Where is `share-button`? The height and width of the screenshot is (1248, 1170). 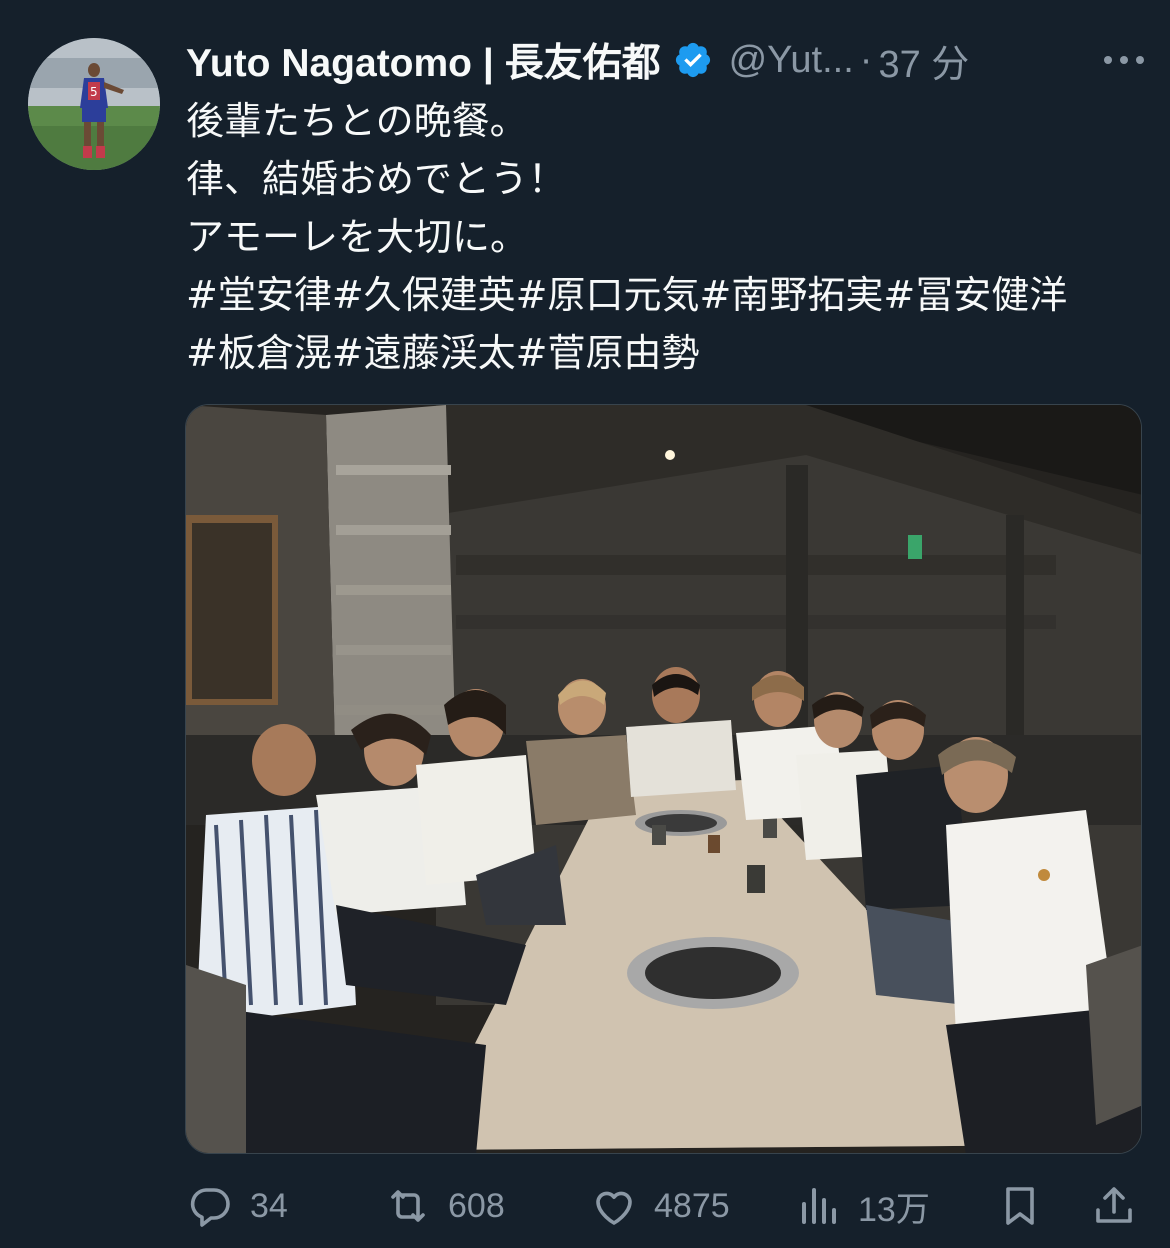 share-button is located at coordinates (1114, 1206).